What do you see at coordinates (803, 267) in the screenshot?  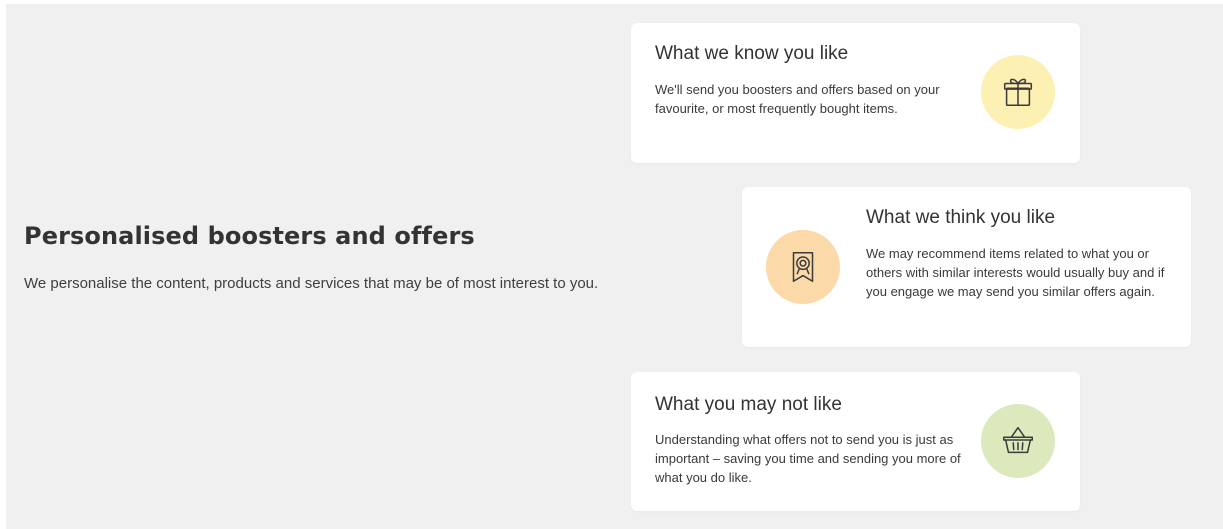 I see `award-ribbon-icon` at bounding box center [803, 267].